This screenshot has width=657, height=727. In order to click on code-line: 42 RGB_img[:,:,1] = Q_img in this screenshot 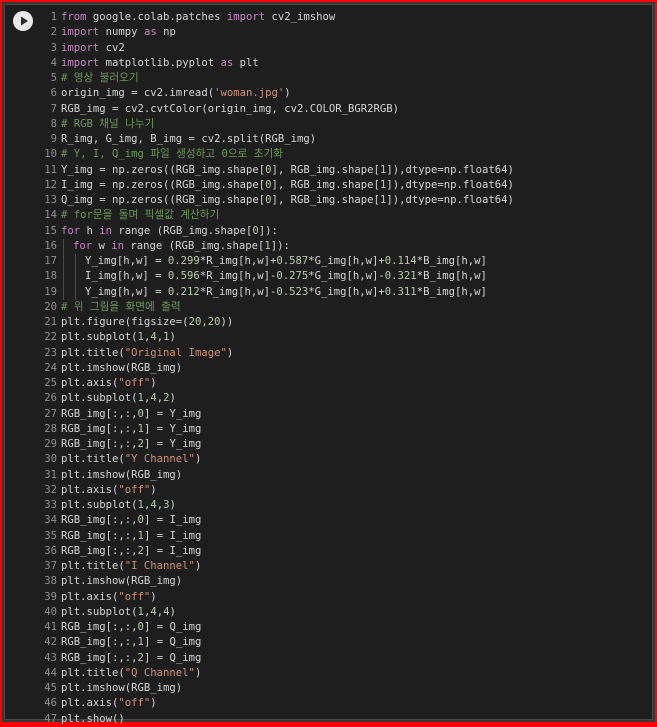, I will do `click(337, 642)`.